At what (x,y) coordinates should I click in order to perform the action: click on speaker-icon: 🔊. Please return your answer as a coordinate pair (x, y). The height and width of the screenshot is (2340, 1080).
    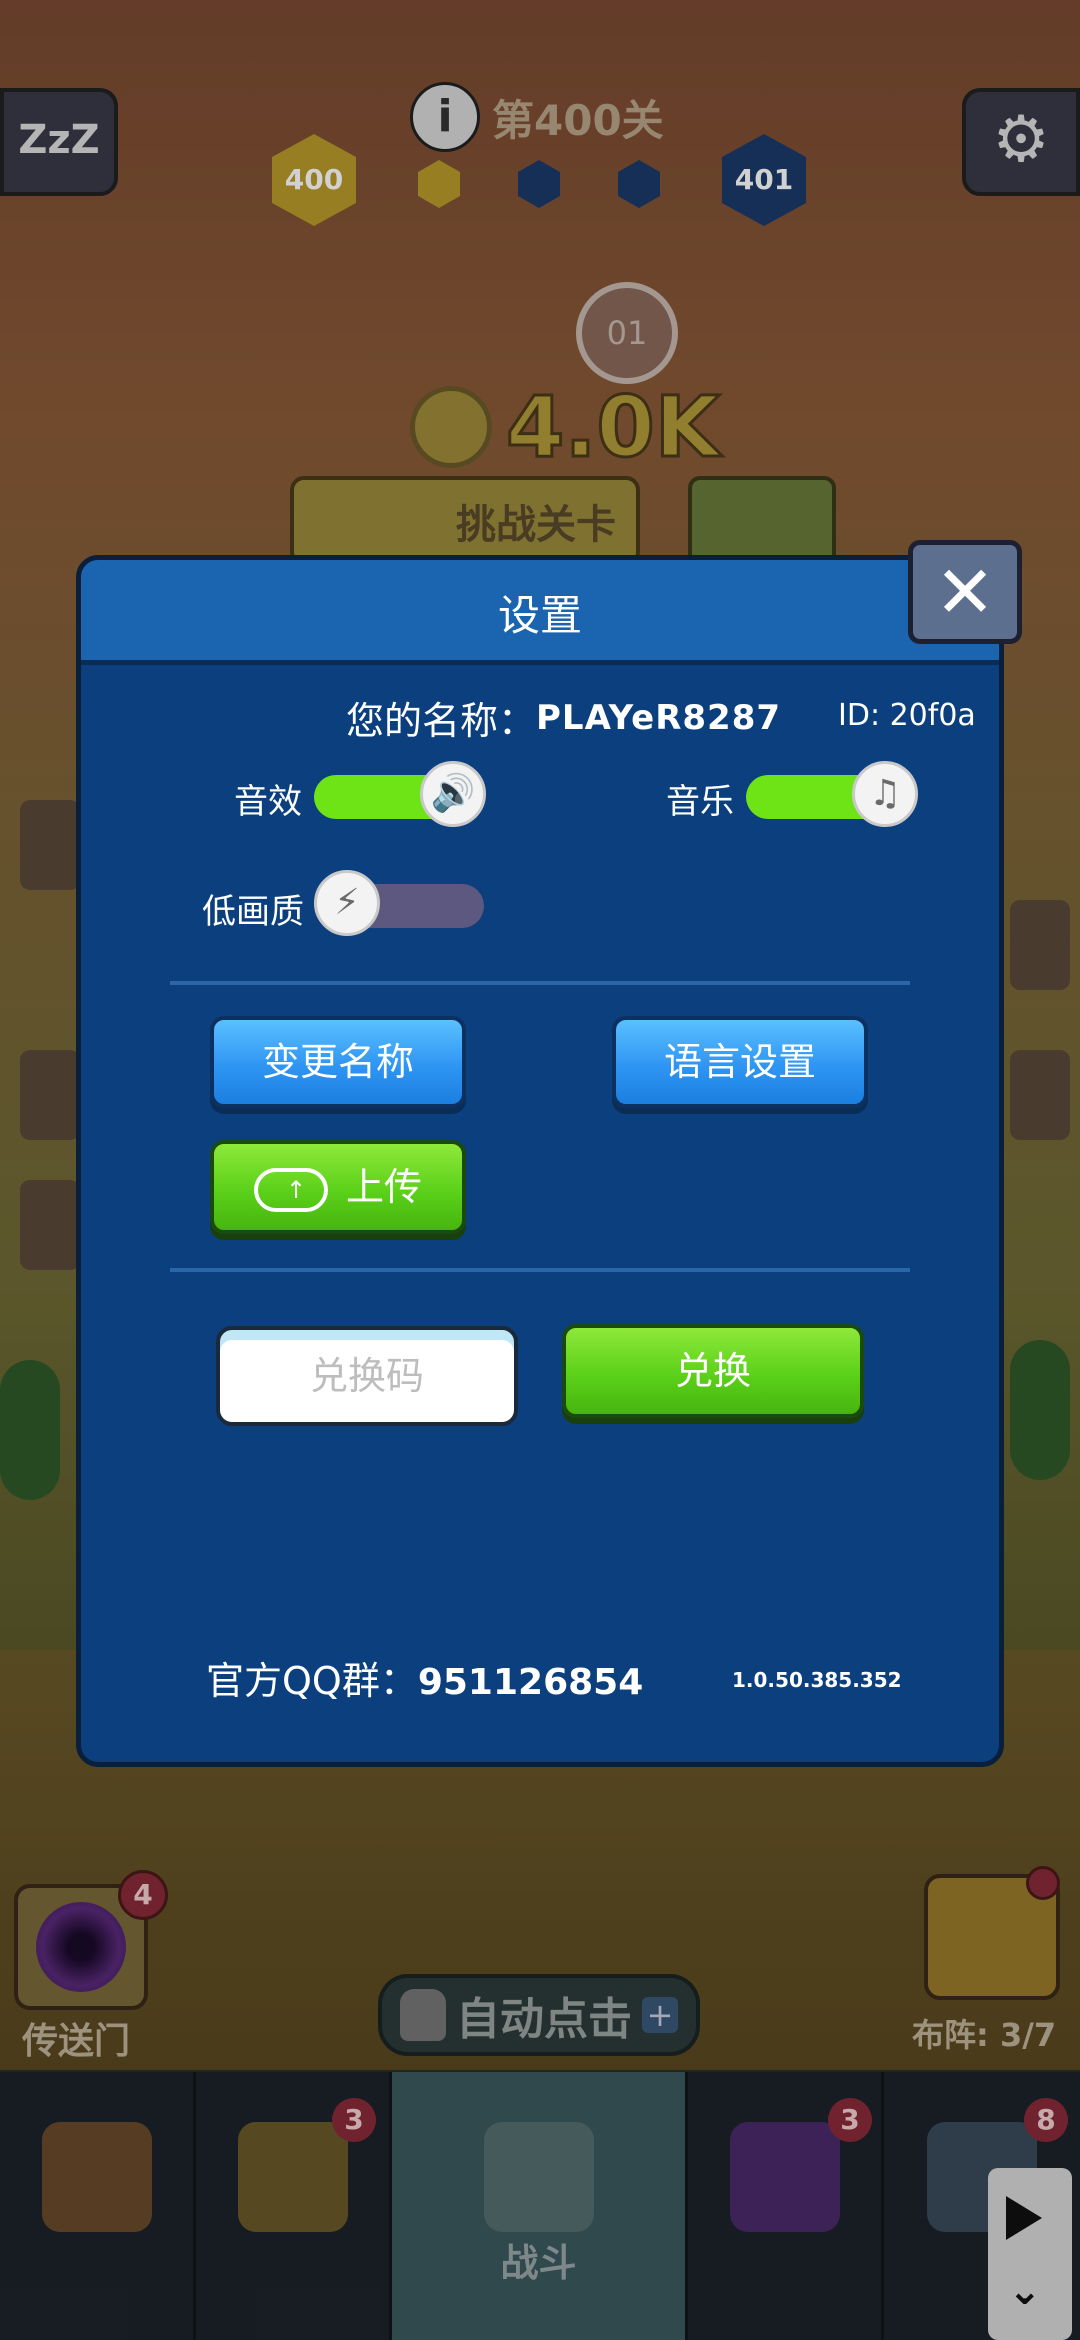
    Looking at the image, I should click on (453, 794).